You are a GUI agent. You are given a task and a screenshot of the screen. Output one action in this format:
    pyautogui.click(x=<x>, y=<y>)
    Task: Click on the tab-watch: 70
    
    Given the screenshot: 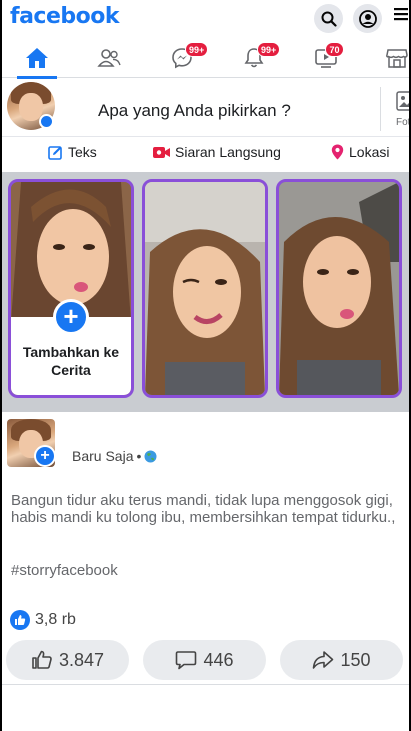 What is the action you would take?
    pyautogui.click(x=326, y=58)
    